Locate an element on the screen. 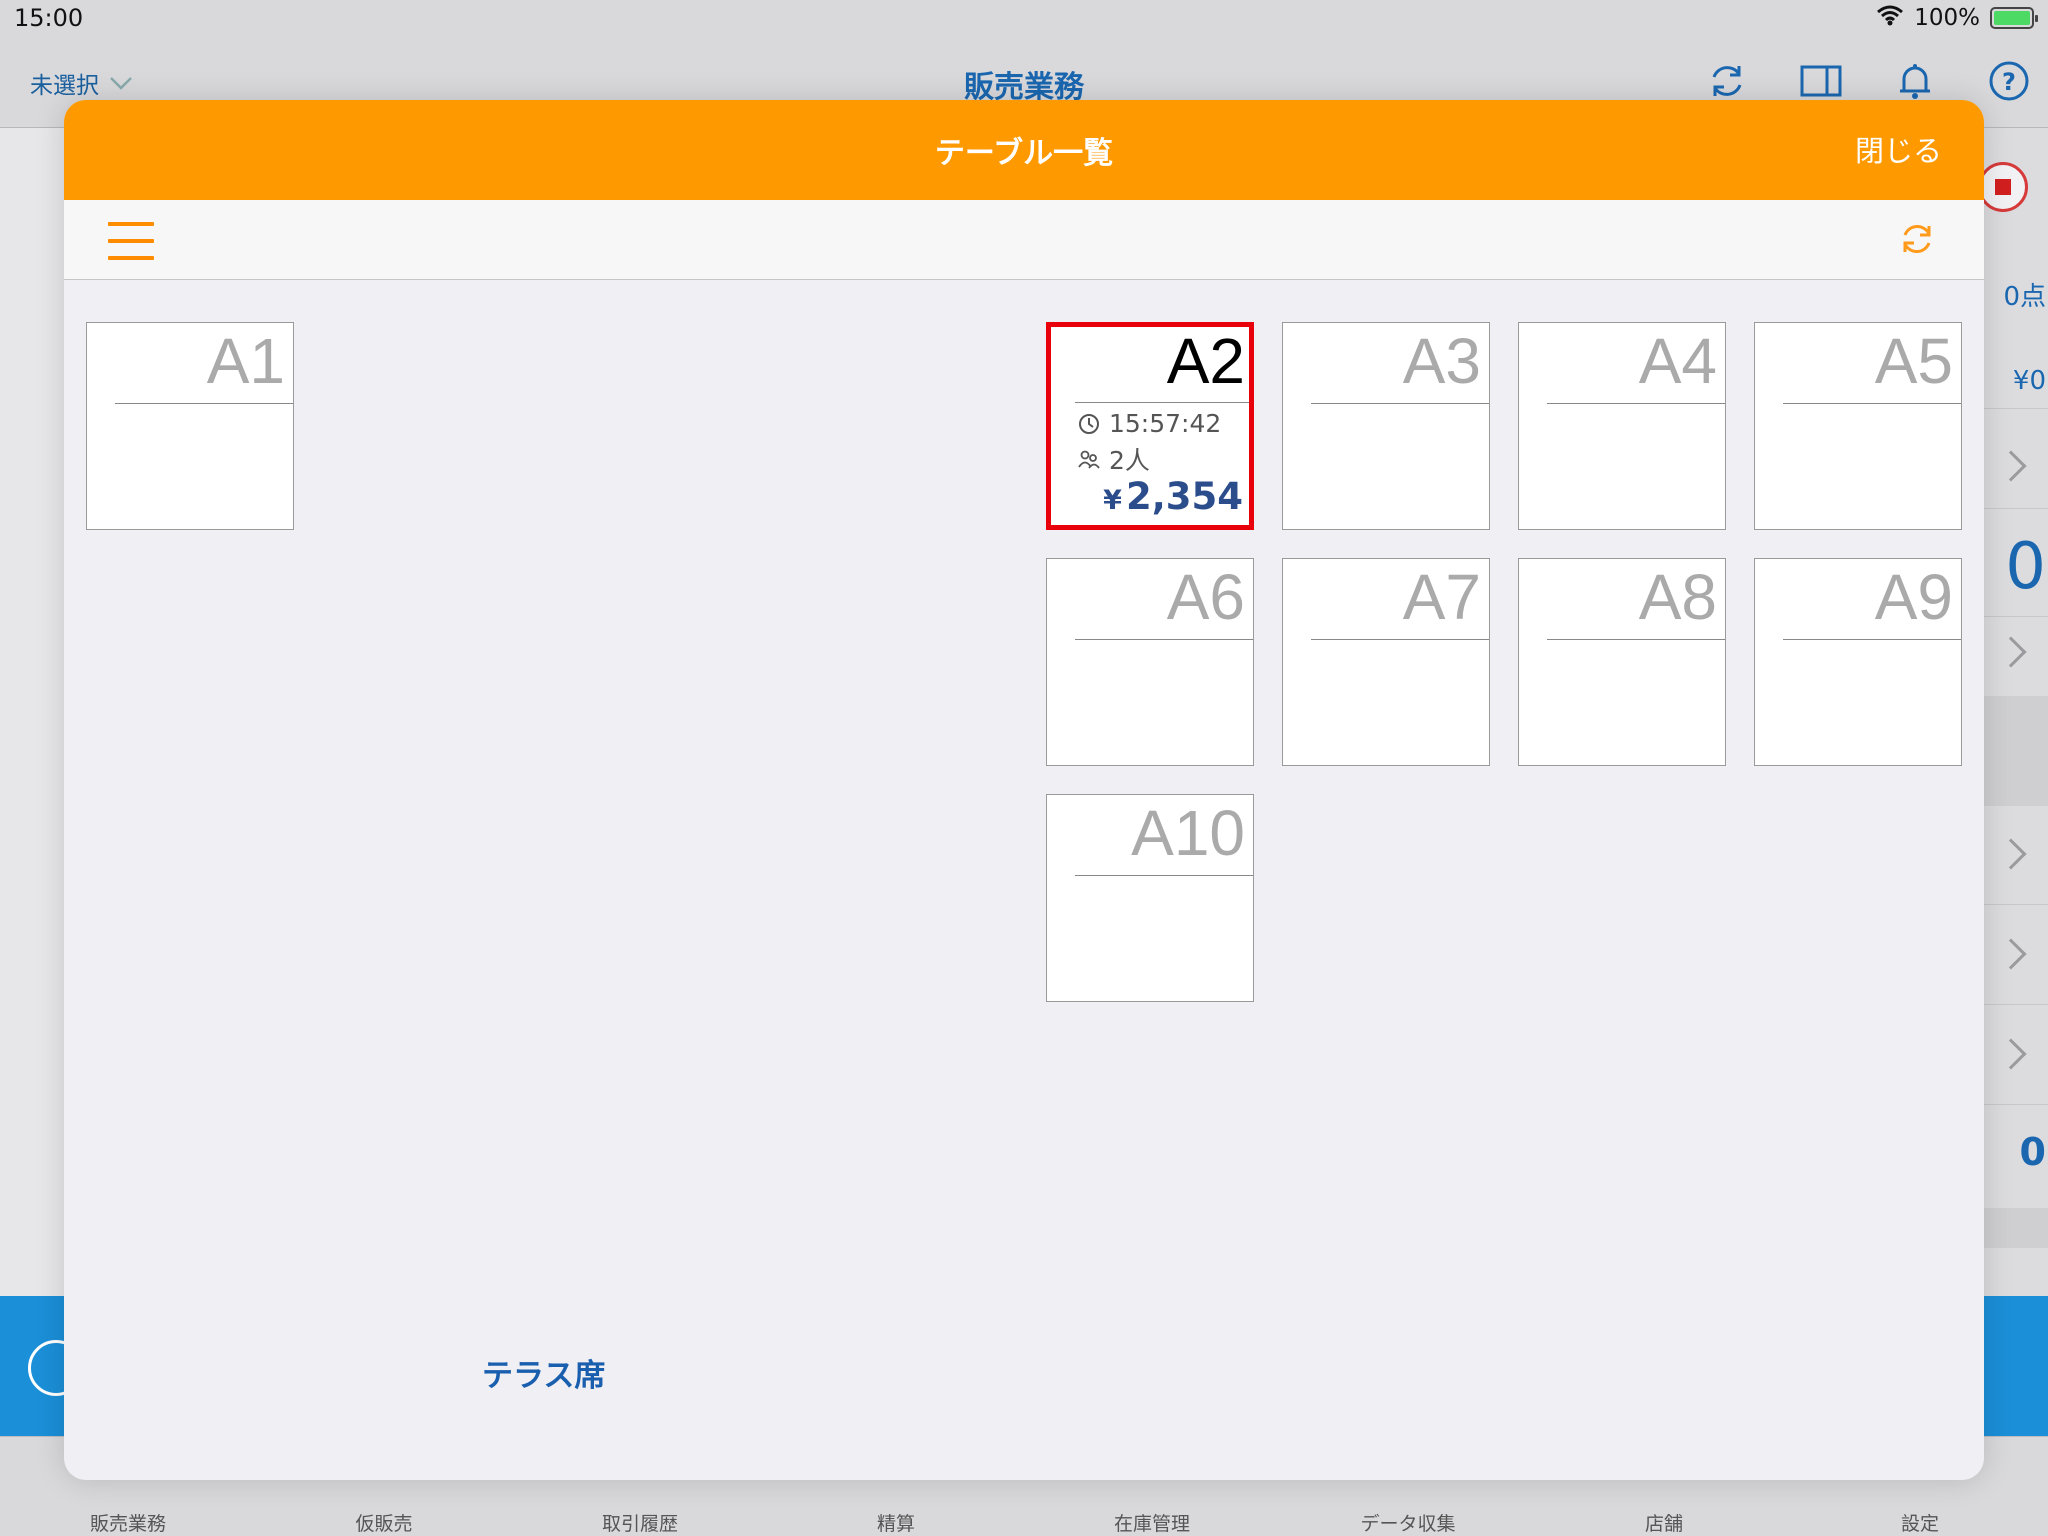 Image resolution: width=2048 pixels, height=1536 pixels. table-a2: A2 15:57:42 2人 ¥2,354 is located at coordinates (1150, 426).